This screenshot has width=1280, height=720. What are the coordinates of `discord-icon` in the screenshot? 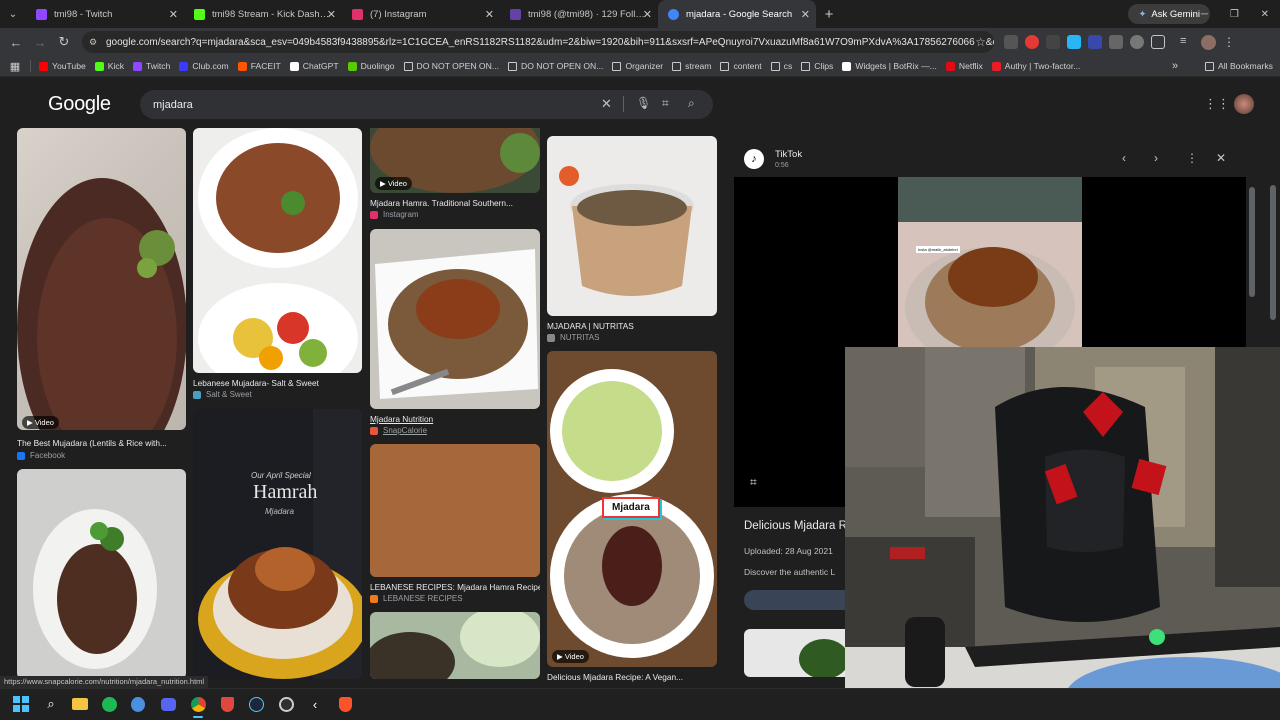 It's located at (168, 704).